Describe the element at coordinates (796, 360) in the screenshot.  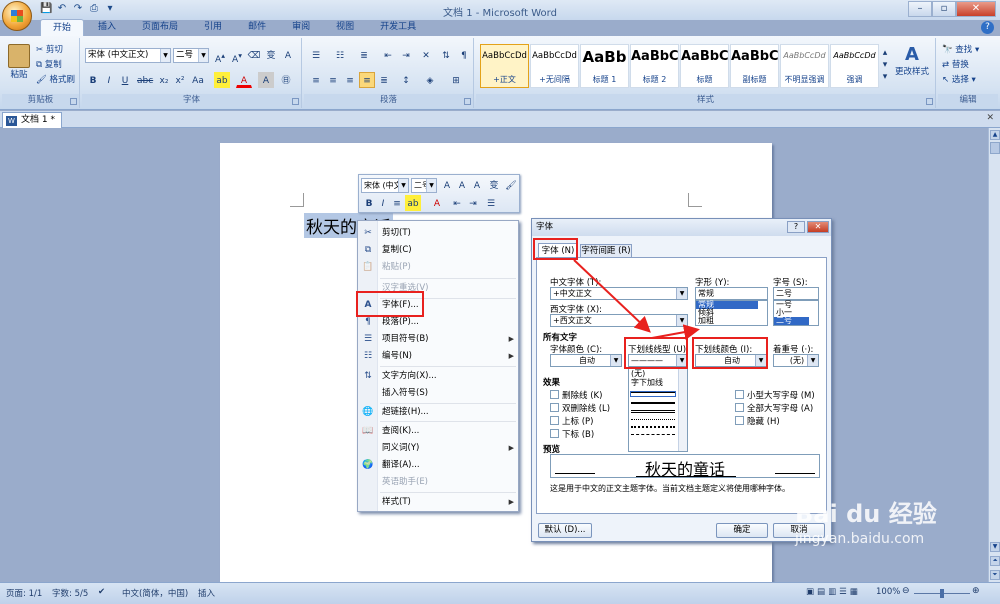
I see `emphasis-field: (无) ▼` at that location.